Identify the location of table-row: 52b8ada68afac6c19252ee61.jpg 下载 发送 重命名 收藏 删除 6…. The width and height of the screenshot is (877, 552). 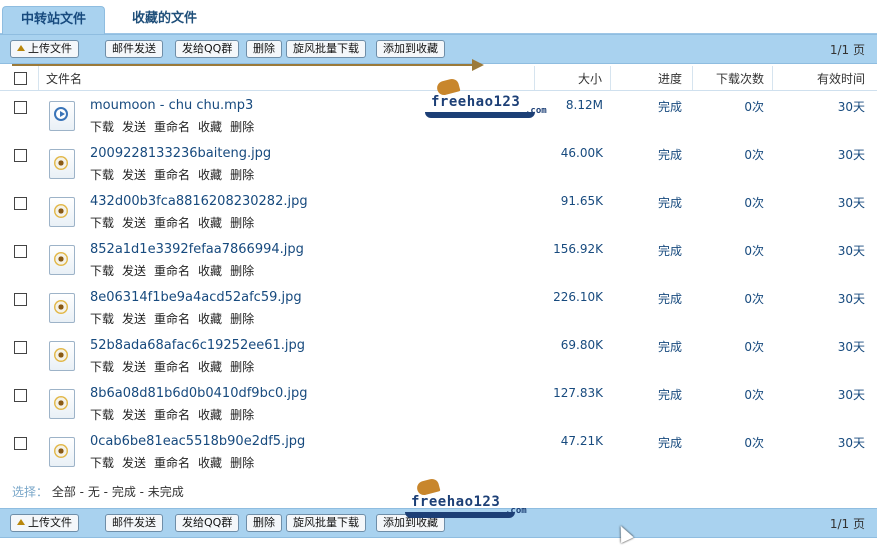
(438, 362).